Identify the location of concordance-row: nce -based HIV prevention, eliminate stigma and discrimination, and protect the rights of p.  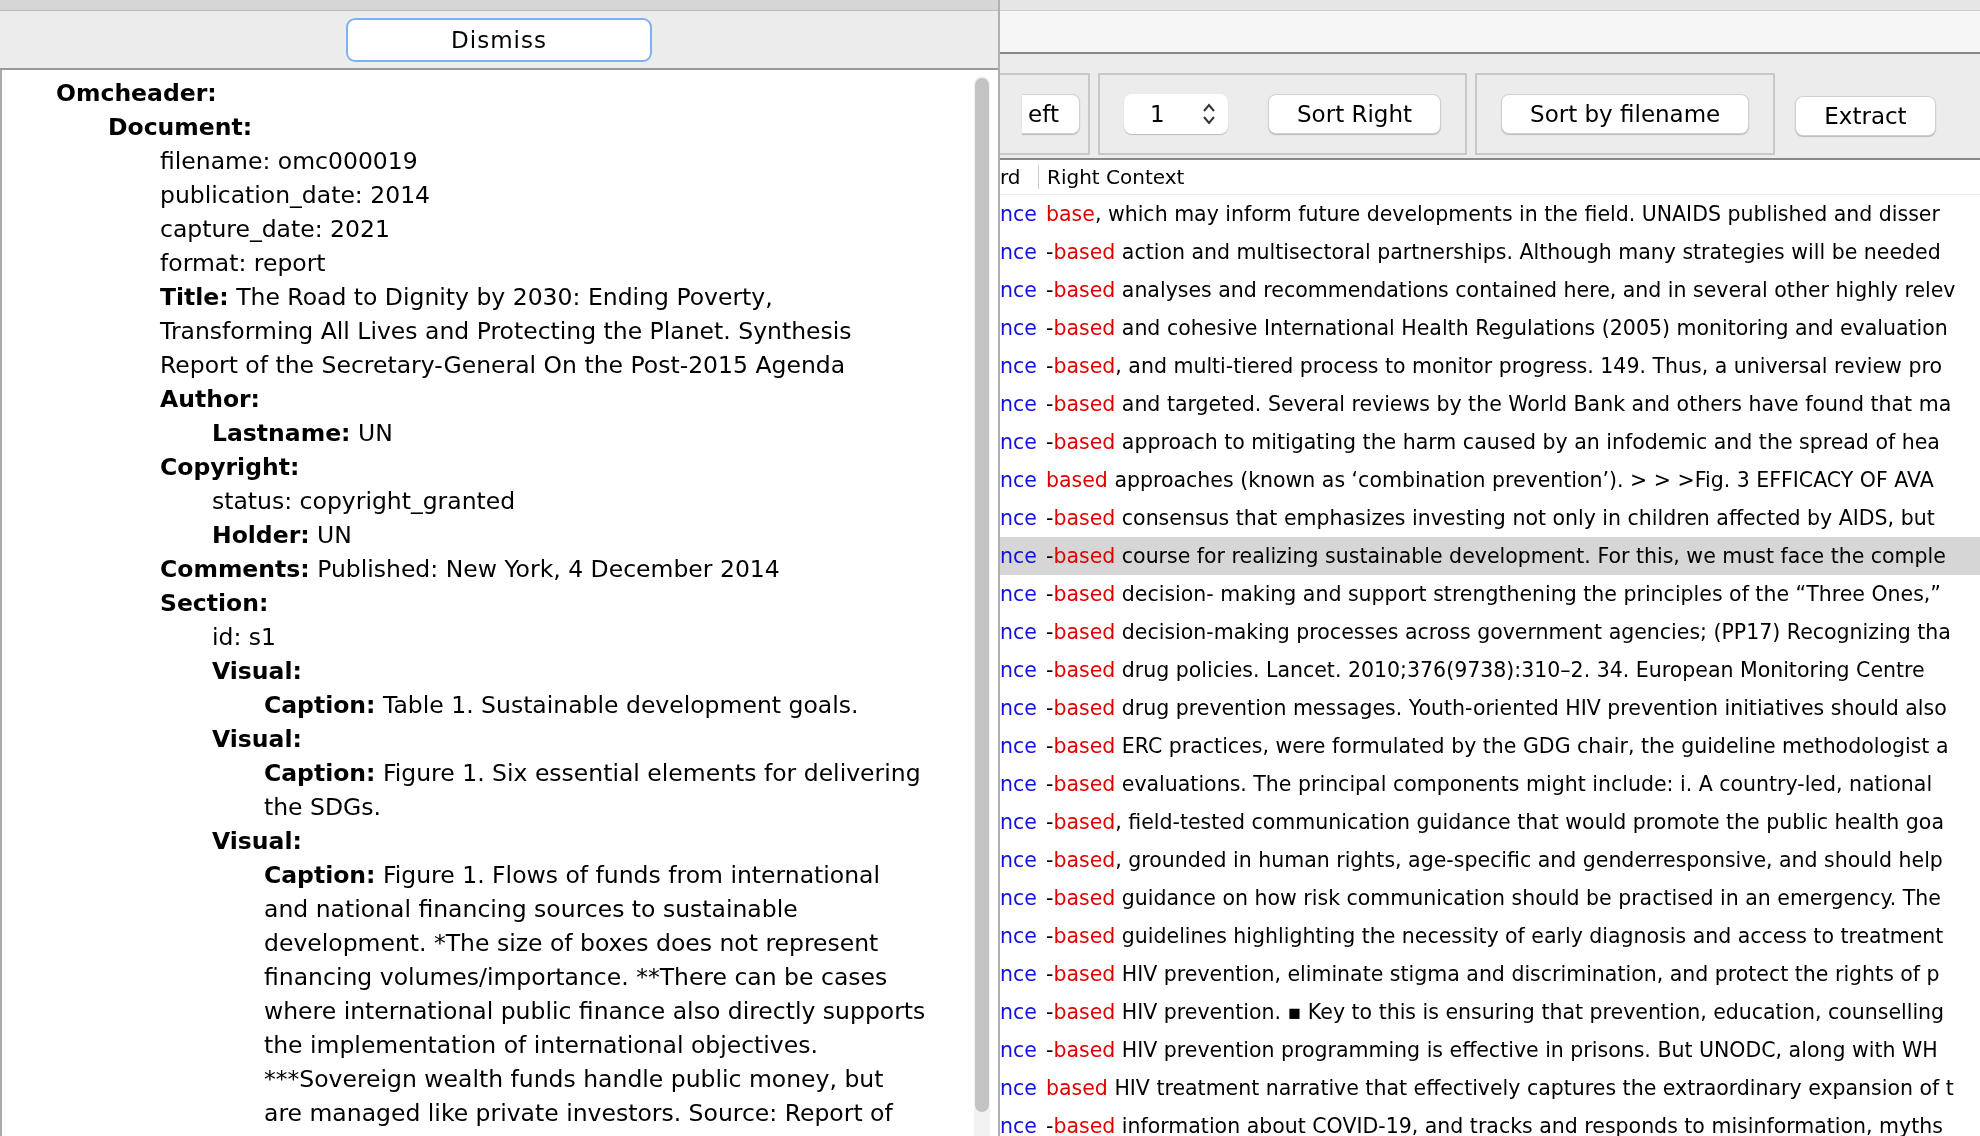
(1490, 974).